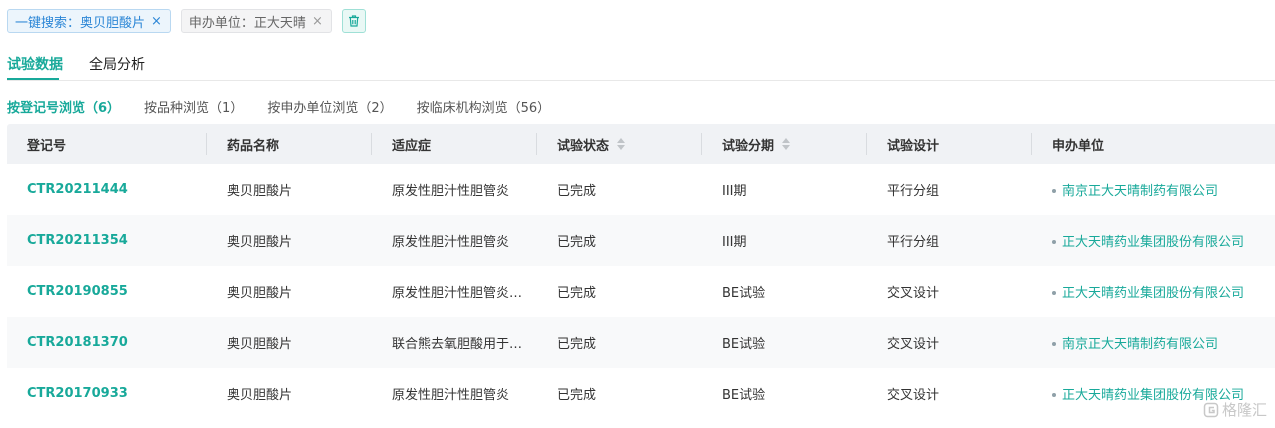  I want to click on main-tabs: 试验数据 全局分析, so click(641, 67).